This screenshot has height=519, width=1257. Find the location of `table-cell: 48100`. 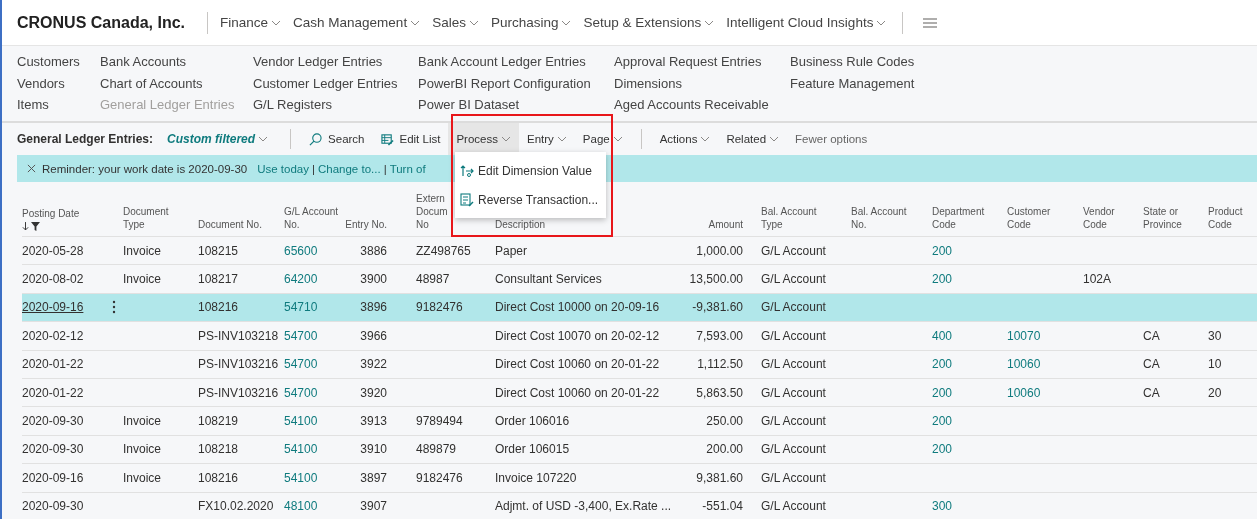

table-cell: 48100 is located at coordinates (301, 506).